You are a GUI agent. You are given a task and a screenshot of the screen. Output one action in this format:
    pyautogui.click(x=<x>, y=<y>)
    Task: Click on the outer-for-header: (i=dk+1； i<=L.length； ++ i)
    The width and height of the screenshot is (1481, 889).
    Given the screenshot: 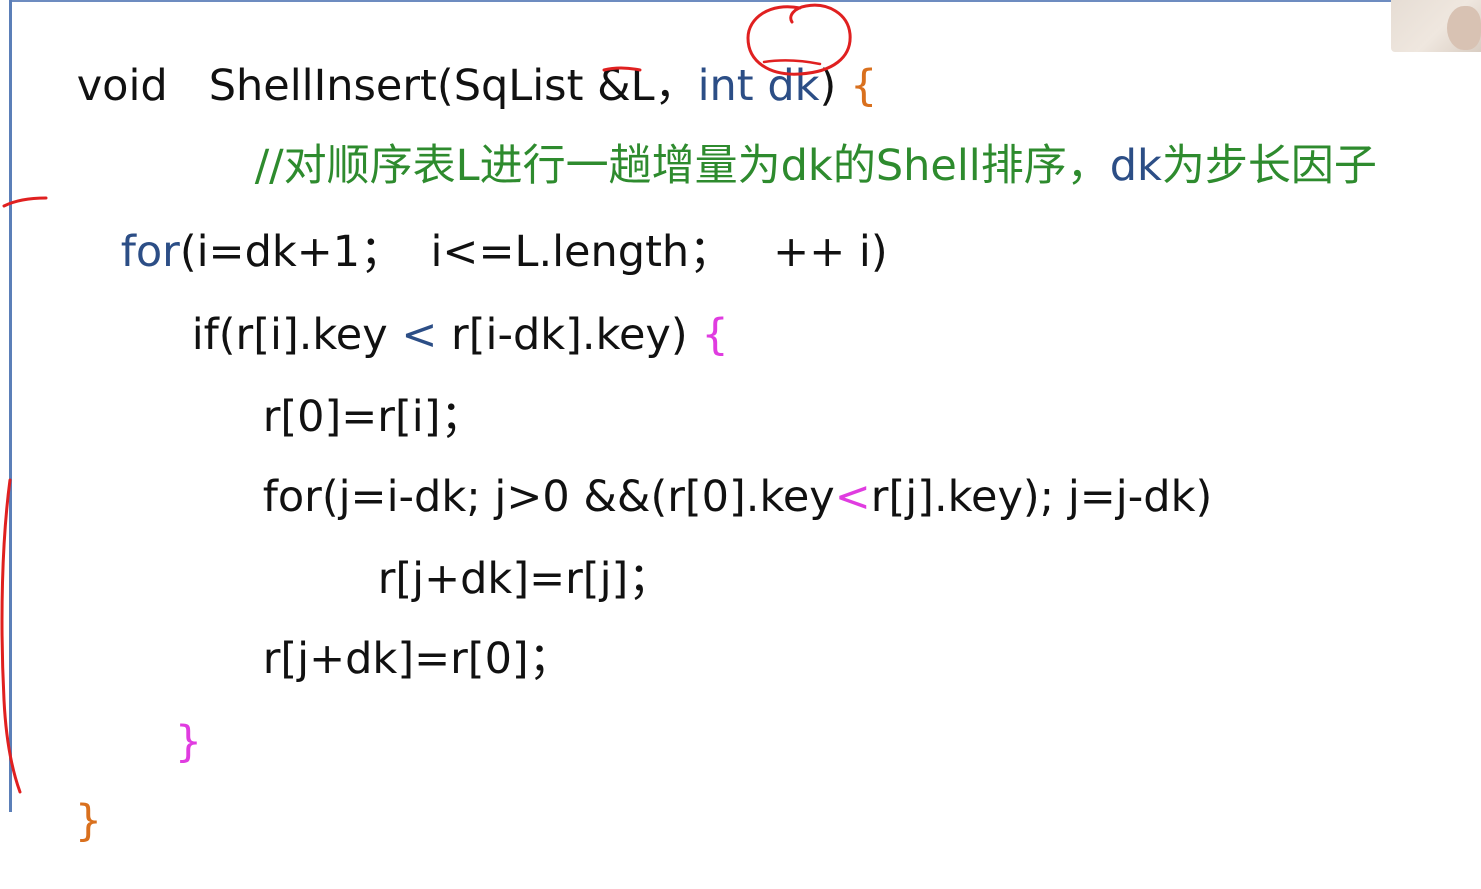 What is the action you would take?
    pyautogui.click(x=533, y=252)
    